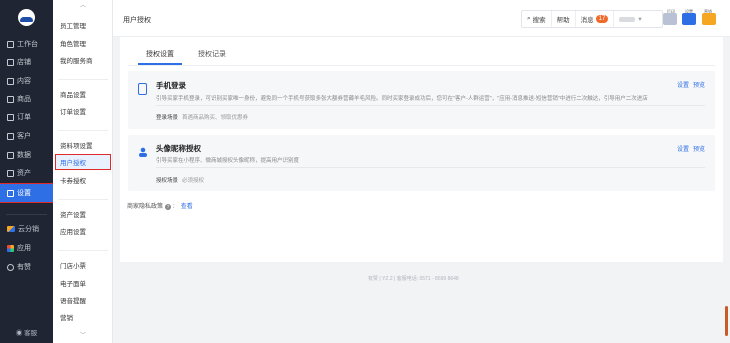 The width and height of the screenshot is (730, 343). I want to click on customer-service-button: ◉ 客服, so click(26, 332).